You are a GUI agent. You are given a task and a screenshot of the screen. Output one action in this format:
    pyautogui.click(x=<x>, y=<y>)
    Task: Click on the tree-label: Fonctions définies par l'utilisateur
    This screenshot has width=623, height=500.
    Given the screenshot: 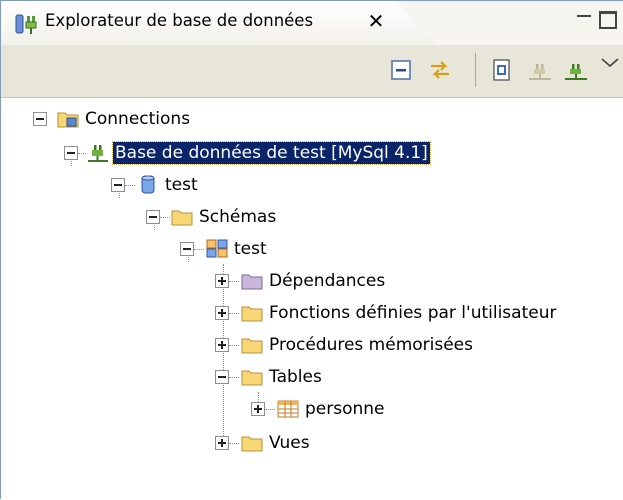 What is the action you would take?
    pyautogui.click(x=413, y=313)
    